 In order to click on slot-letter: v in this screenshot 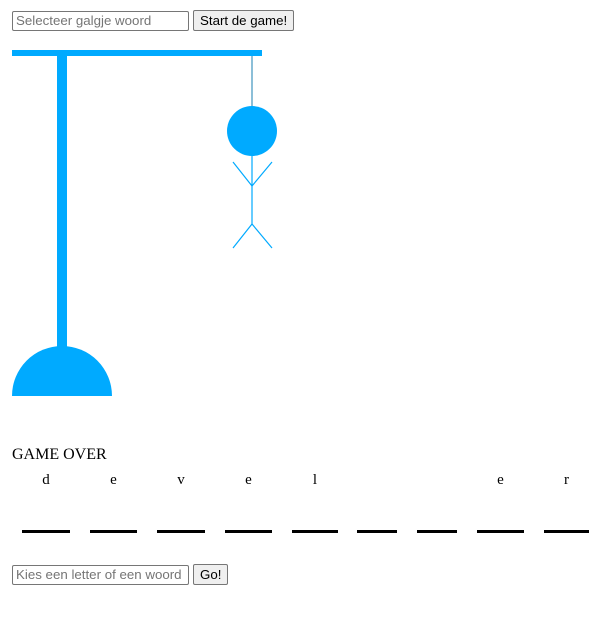, I will do `click(181, 480)`.